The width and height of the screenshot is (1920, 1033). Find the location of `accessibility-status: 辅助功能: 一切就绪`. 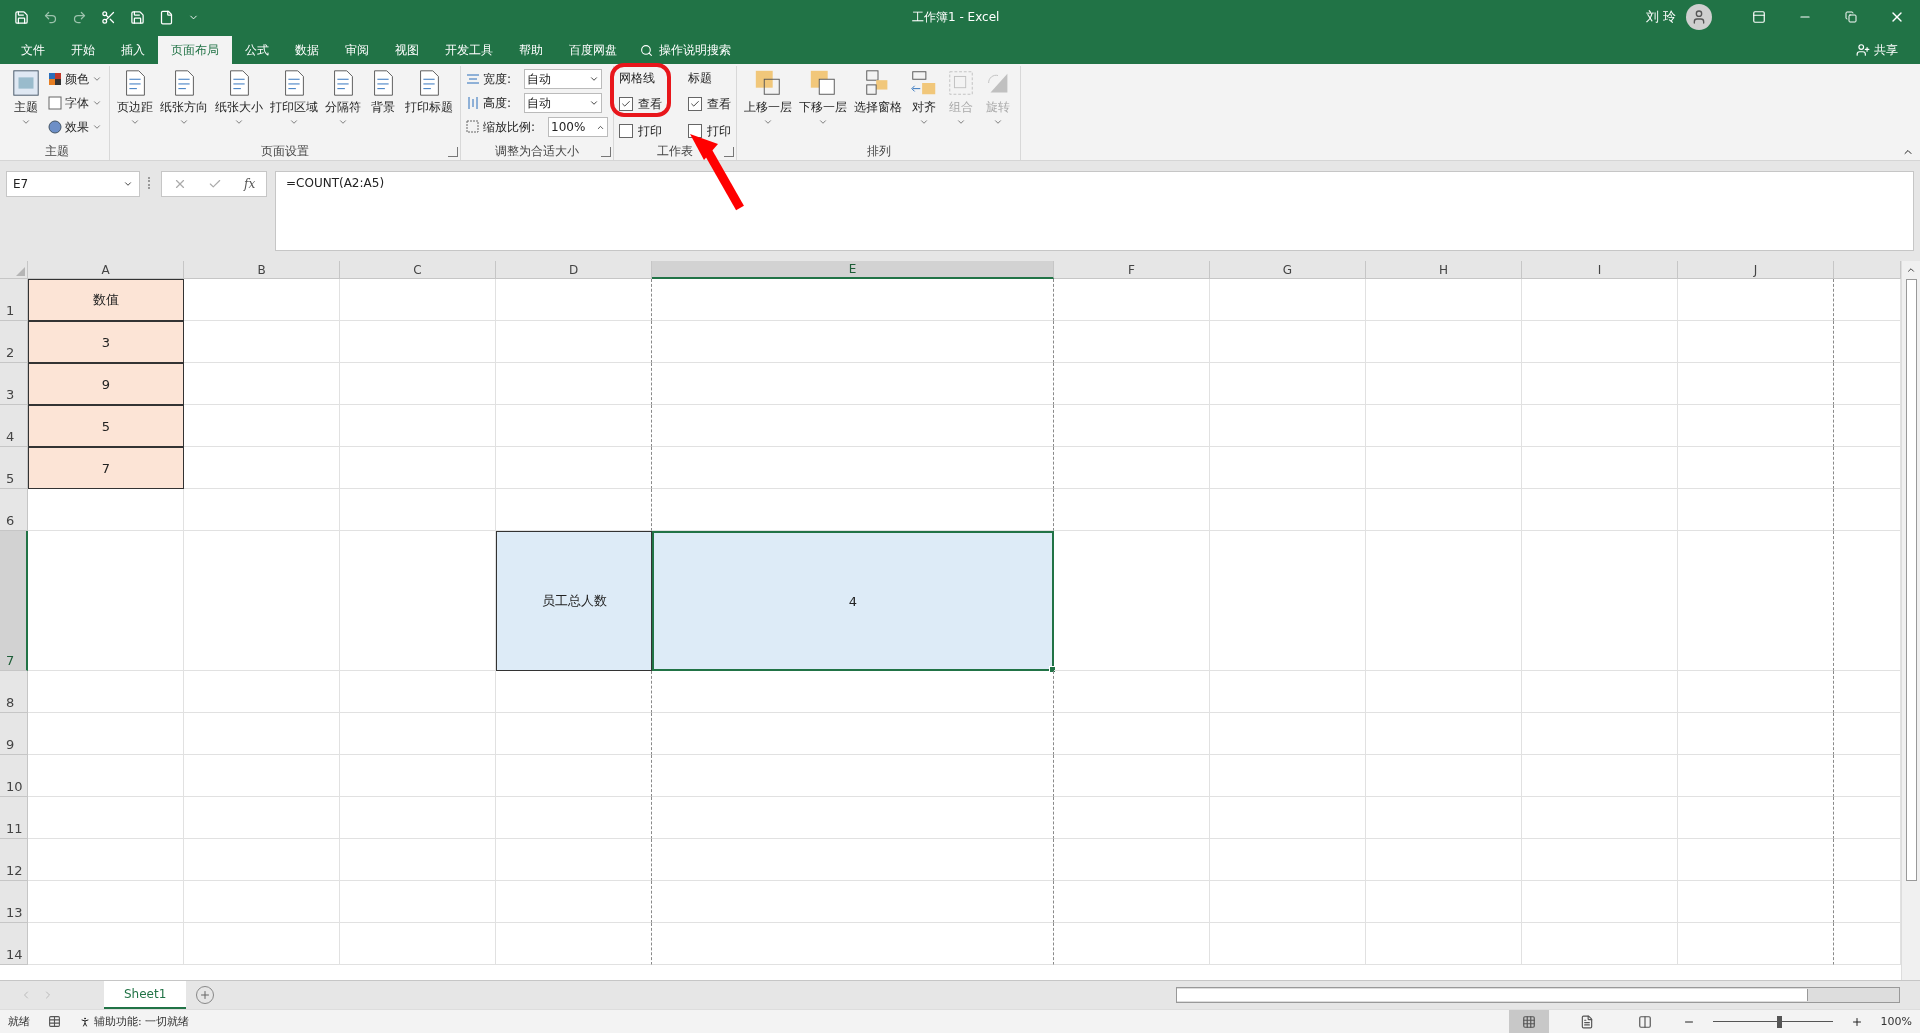

accessibility-status: 辅助功能: 一切就绪 is located at coordinates (142, 1021).